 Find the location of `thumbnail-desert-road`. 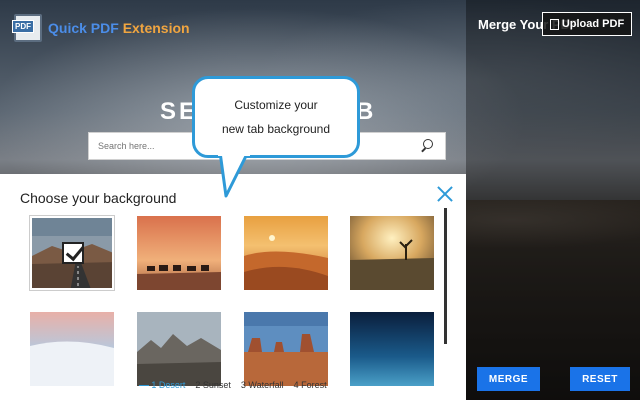

thumbnail-desert-road is located at coordinates (72, 253).